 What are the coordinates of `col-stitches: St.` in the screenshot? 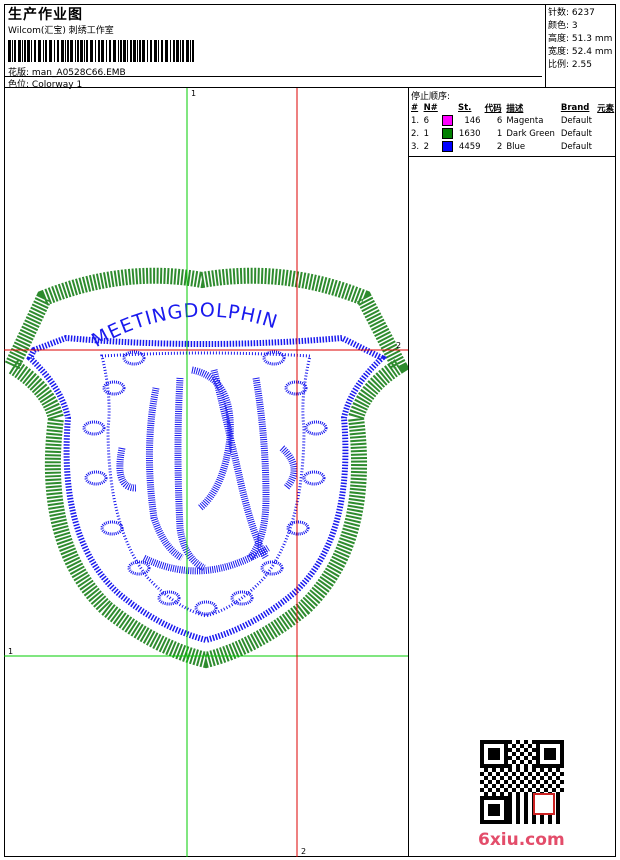 It's located at (465, 107).